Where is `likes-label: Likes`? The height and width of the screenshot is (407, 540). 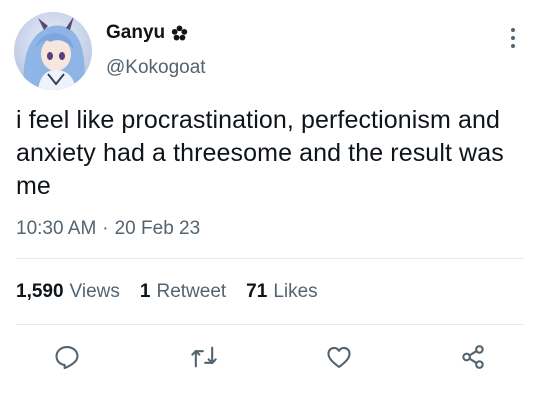 likes-label: Likes is located at coordinates (295, 291).